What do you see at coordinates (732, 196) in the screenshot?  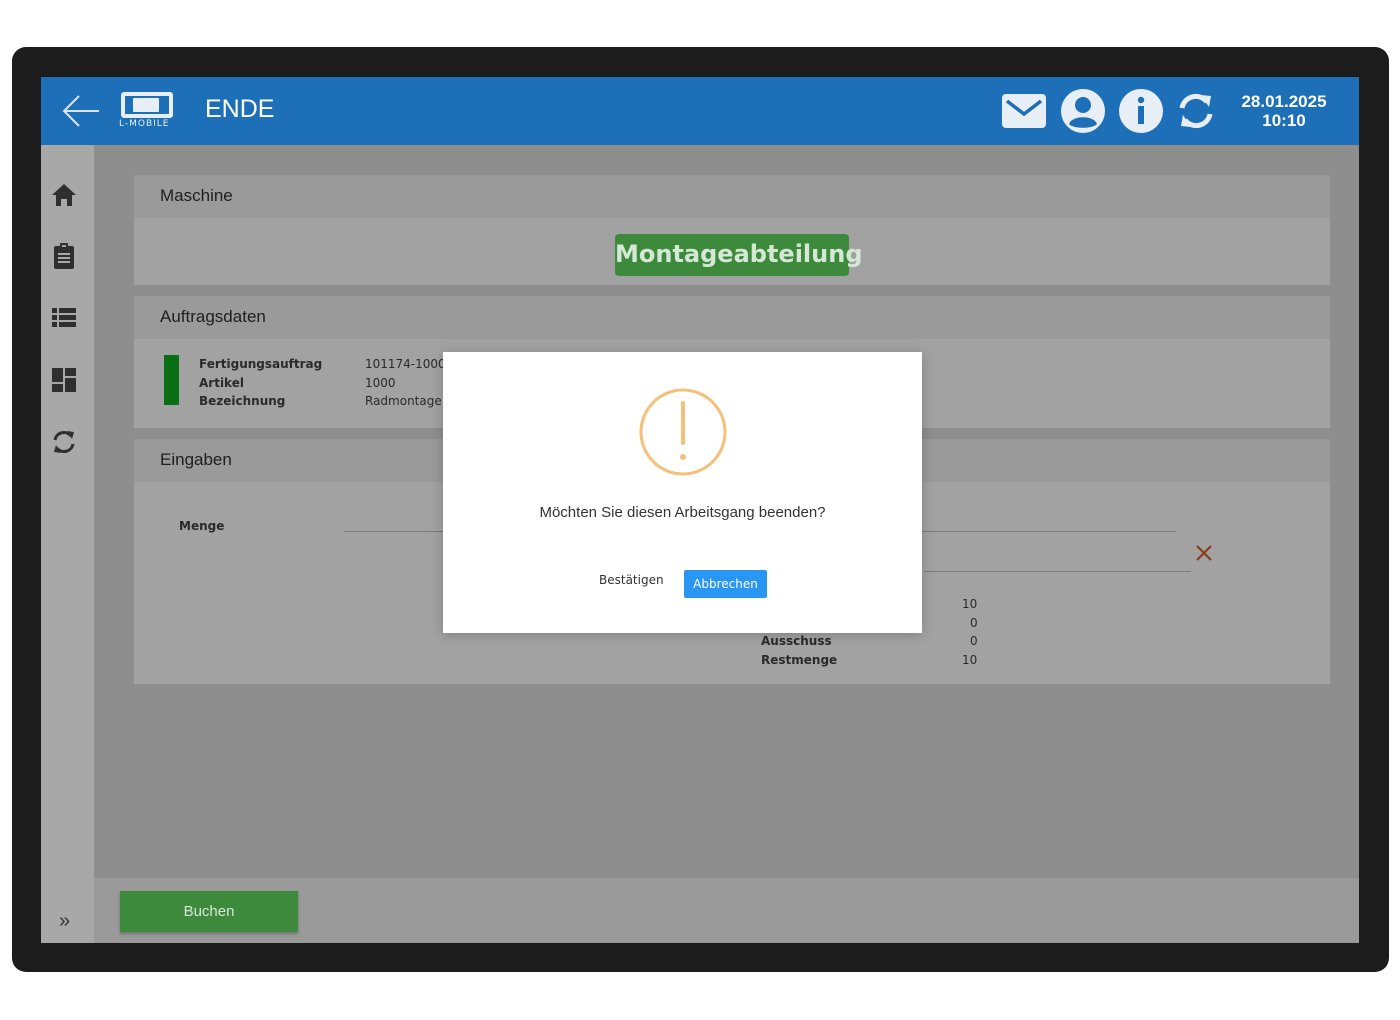 I see `machine-heading: Maschine` at bounding box center [732, 196].